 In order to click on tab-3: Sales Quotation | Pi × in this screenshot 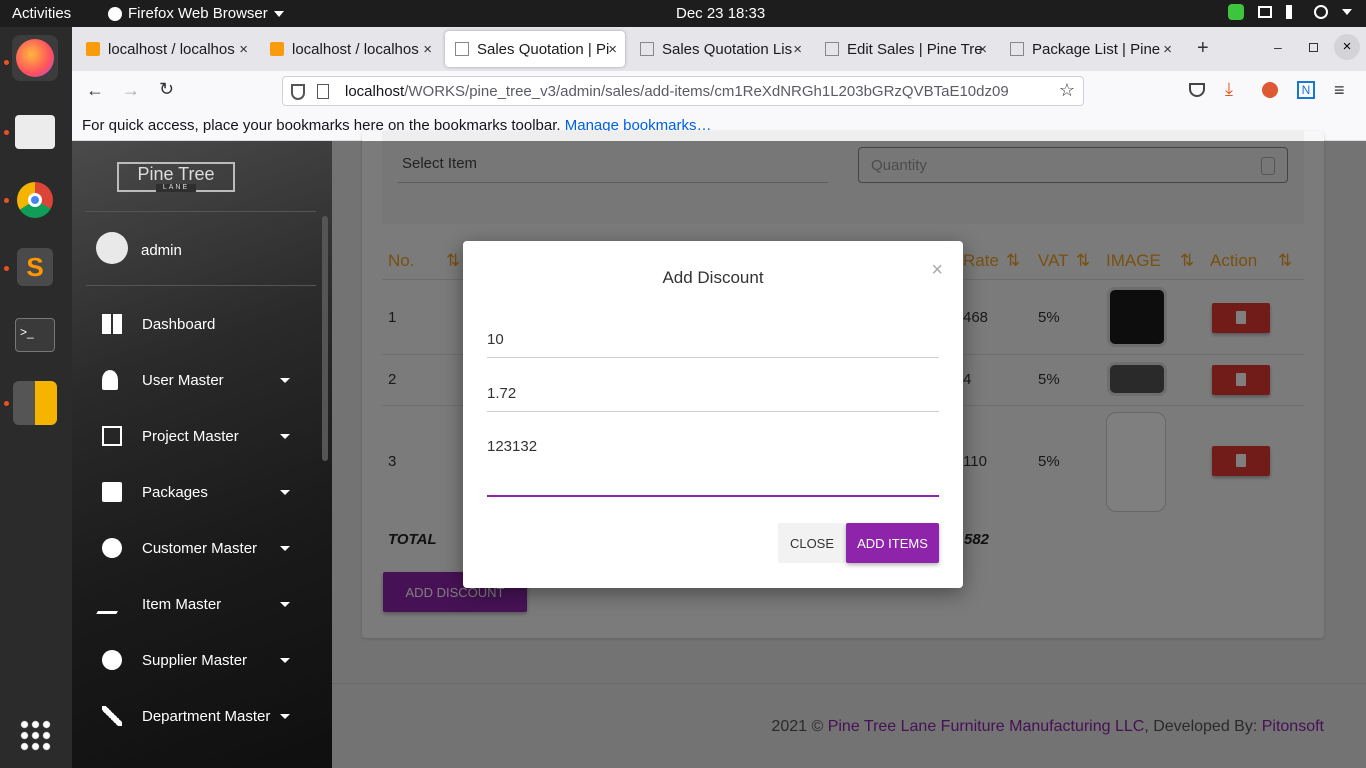, I will do `click(535, 49)`.